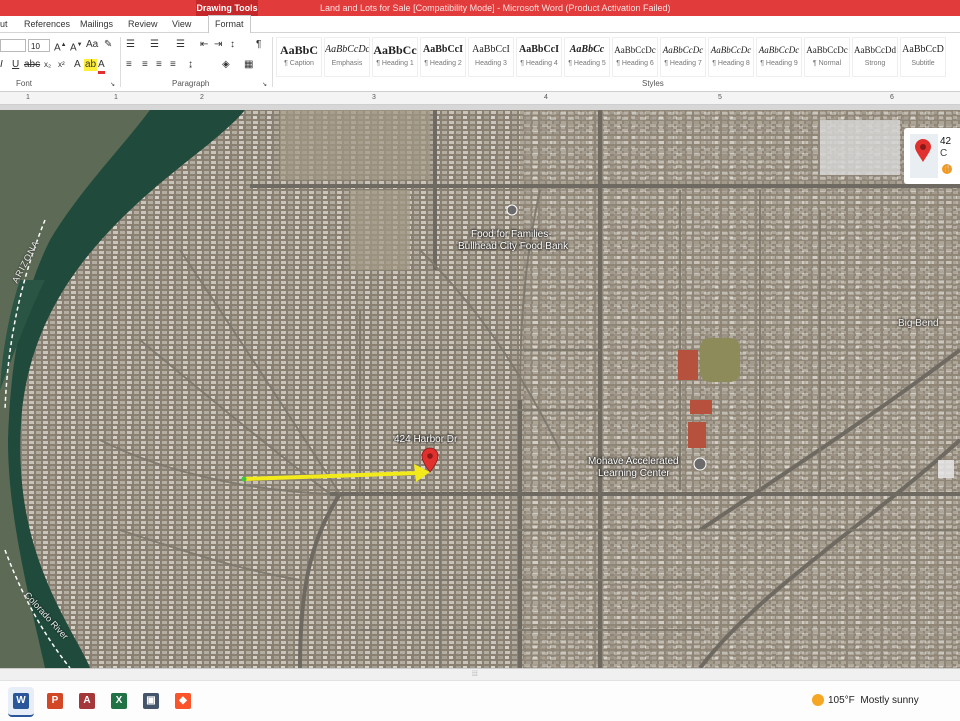 Image resolution: width=960 pixels, height=721 pixels. Describe the element at coordinates (96, 24) in the screenshot. I see `tab-mailings: Mailings` at that location.